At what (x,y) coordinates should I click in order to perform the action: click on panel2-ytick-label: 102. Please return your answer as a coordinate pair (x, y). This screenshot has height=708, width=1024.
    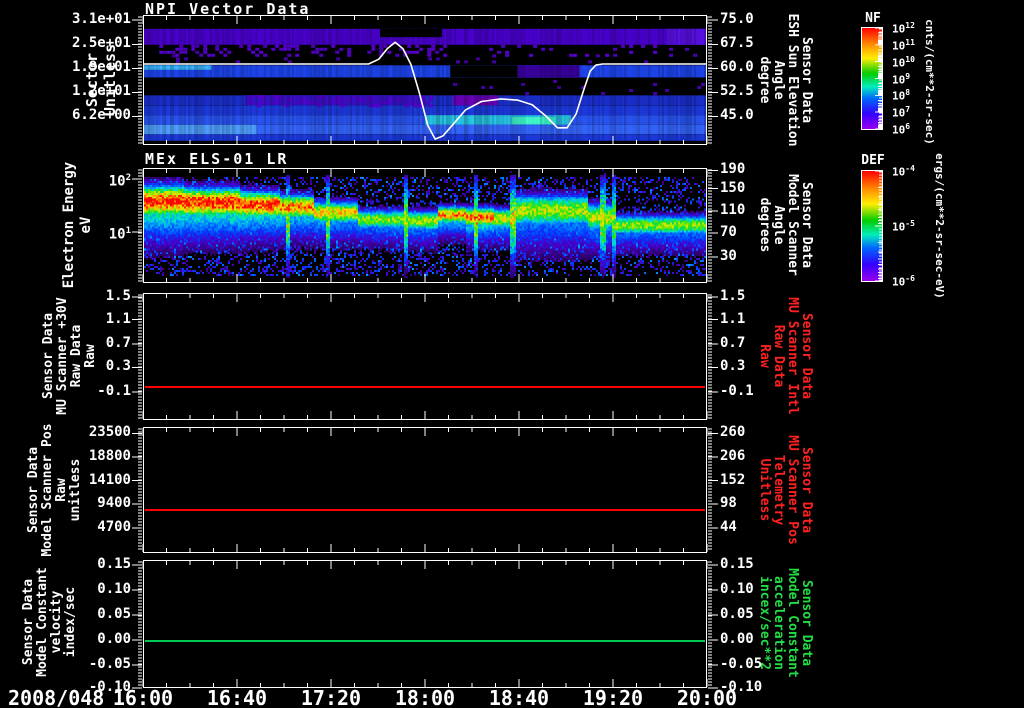
    Looking at the image, I should click on (119, 181).